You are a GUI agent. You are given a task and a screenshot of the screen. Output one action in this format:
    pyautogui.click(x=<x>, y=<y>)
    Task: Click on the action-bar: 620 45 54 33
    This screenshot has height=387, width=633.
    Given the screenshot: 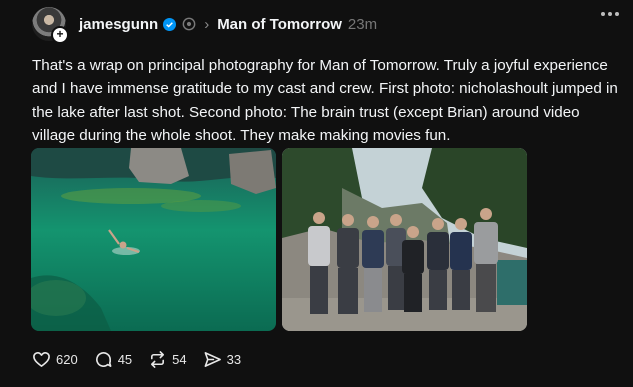 What is the action you would take?
    pyautogui.click(x=144, y=359)
    